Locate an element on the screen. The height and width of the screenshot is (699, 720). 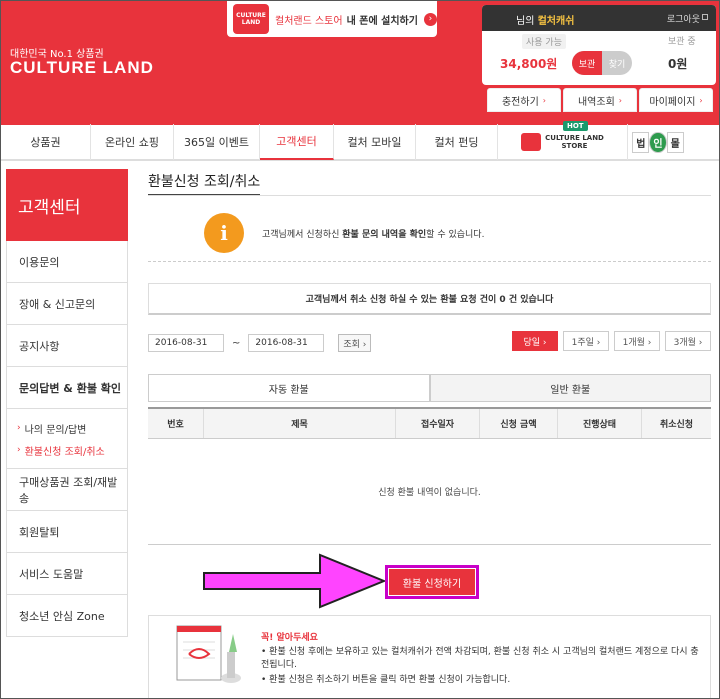
sidebar-item-report: 장애 & 신고문의 is located at coordinates (67, 304).